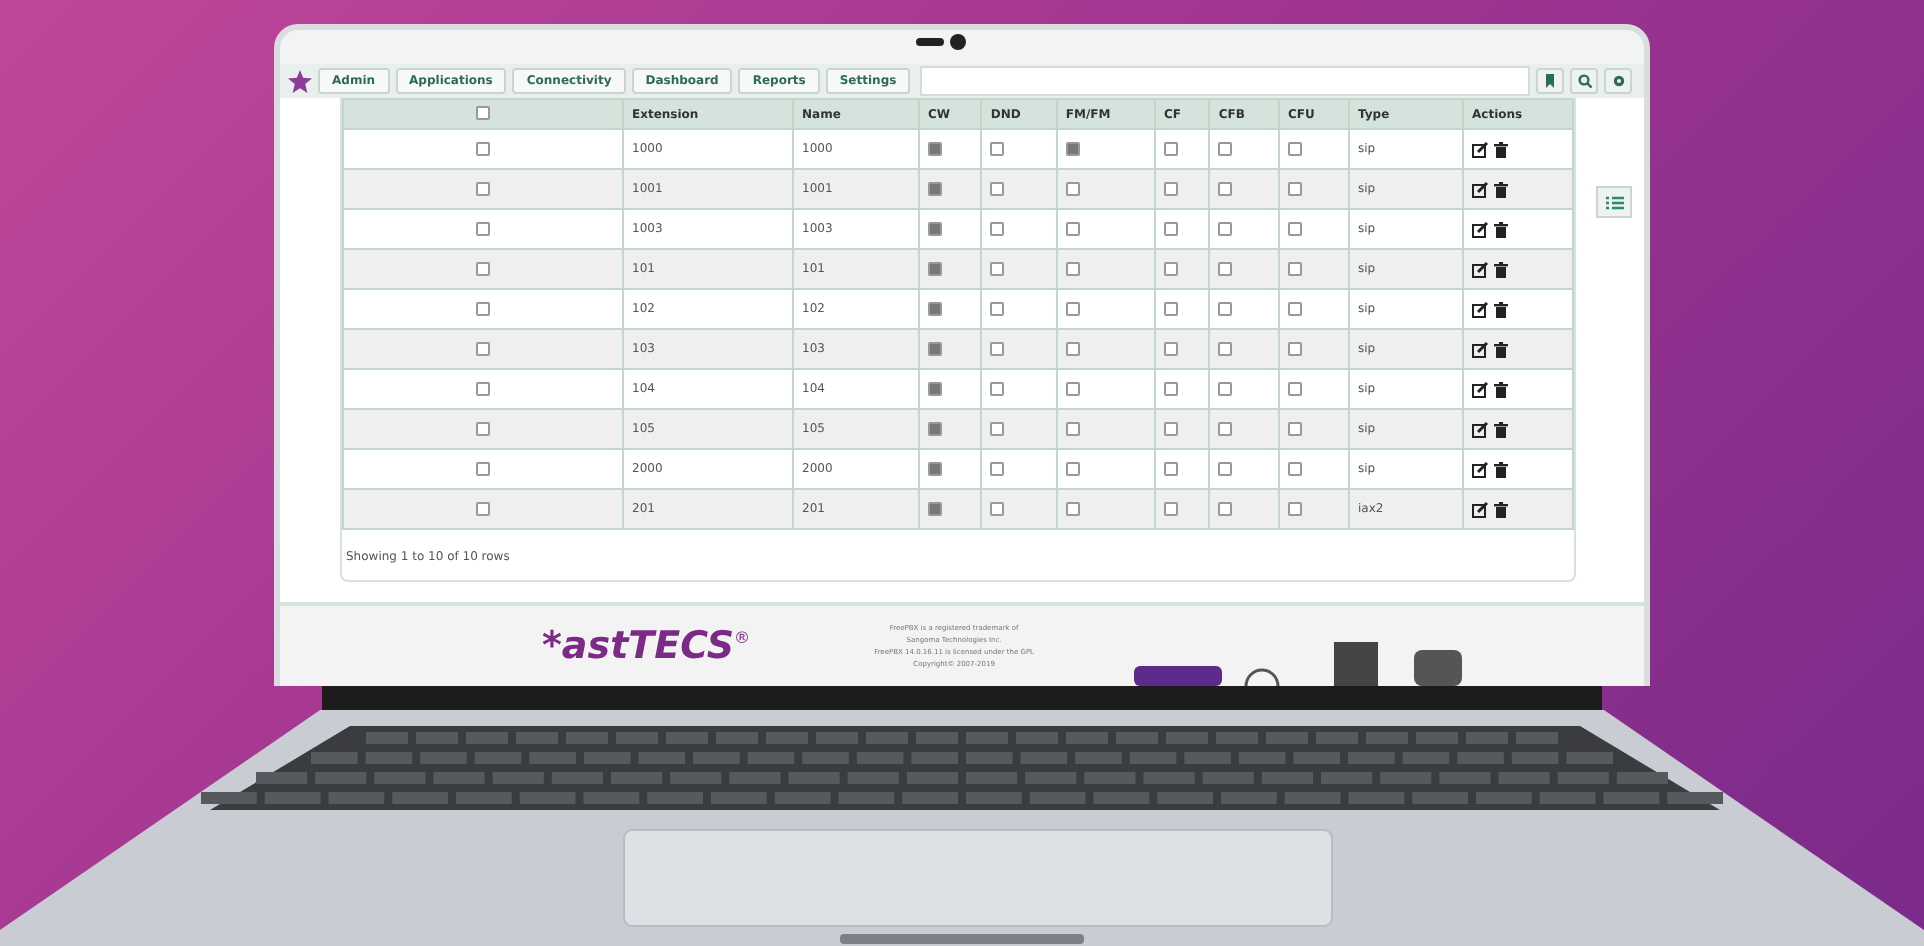 This screenshot has width=1924, height=946. I want to click on list-view-button, so click(1614, 202).